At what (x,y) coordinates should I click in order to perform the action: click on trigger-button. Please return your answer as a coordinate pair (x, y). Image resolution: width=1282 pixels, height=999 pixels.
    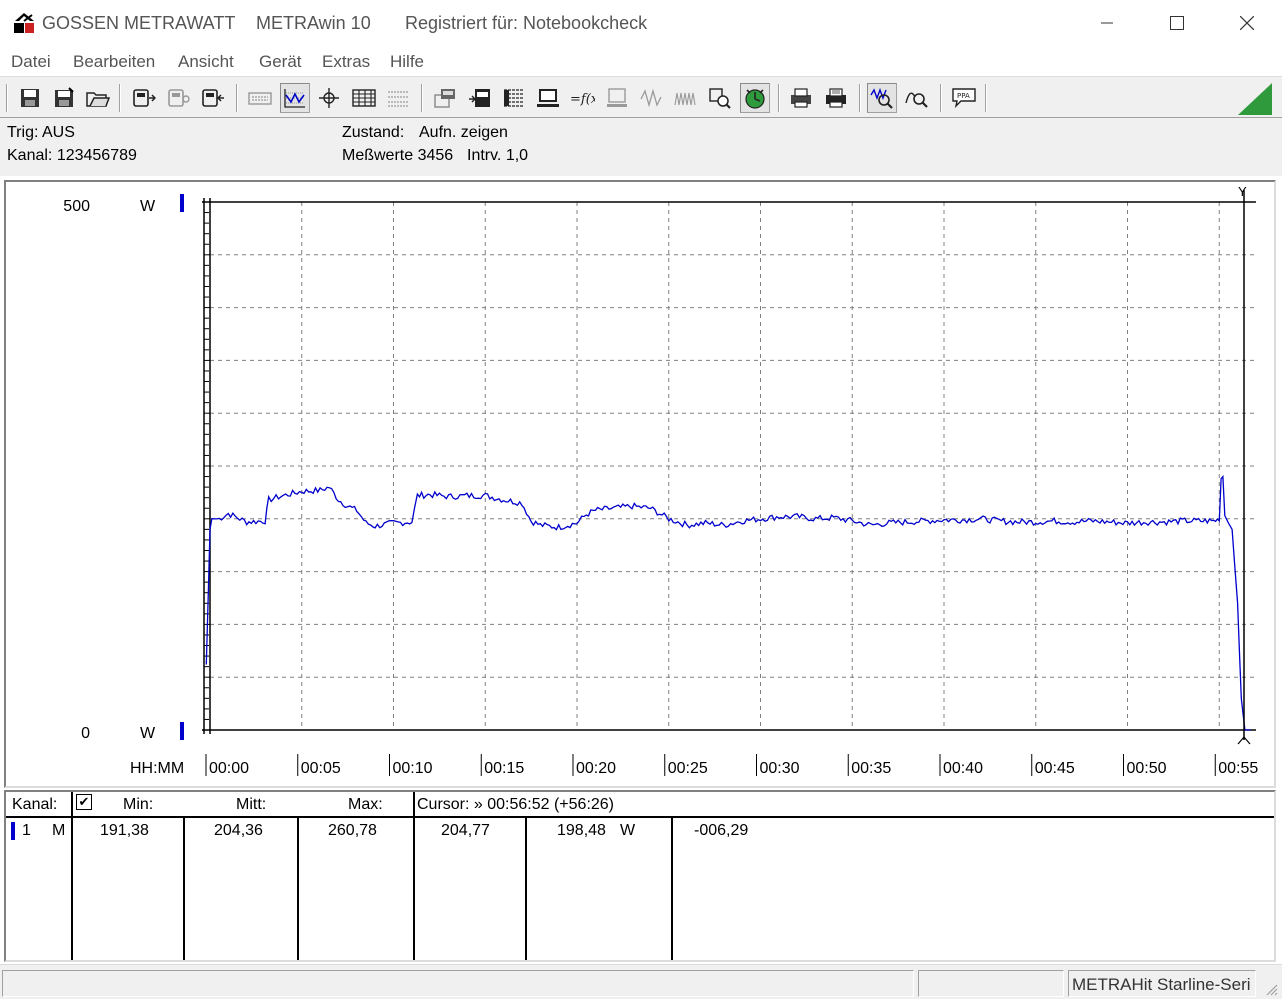
    Looking at the image, I should click on (755, 98).